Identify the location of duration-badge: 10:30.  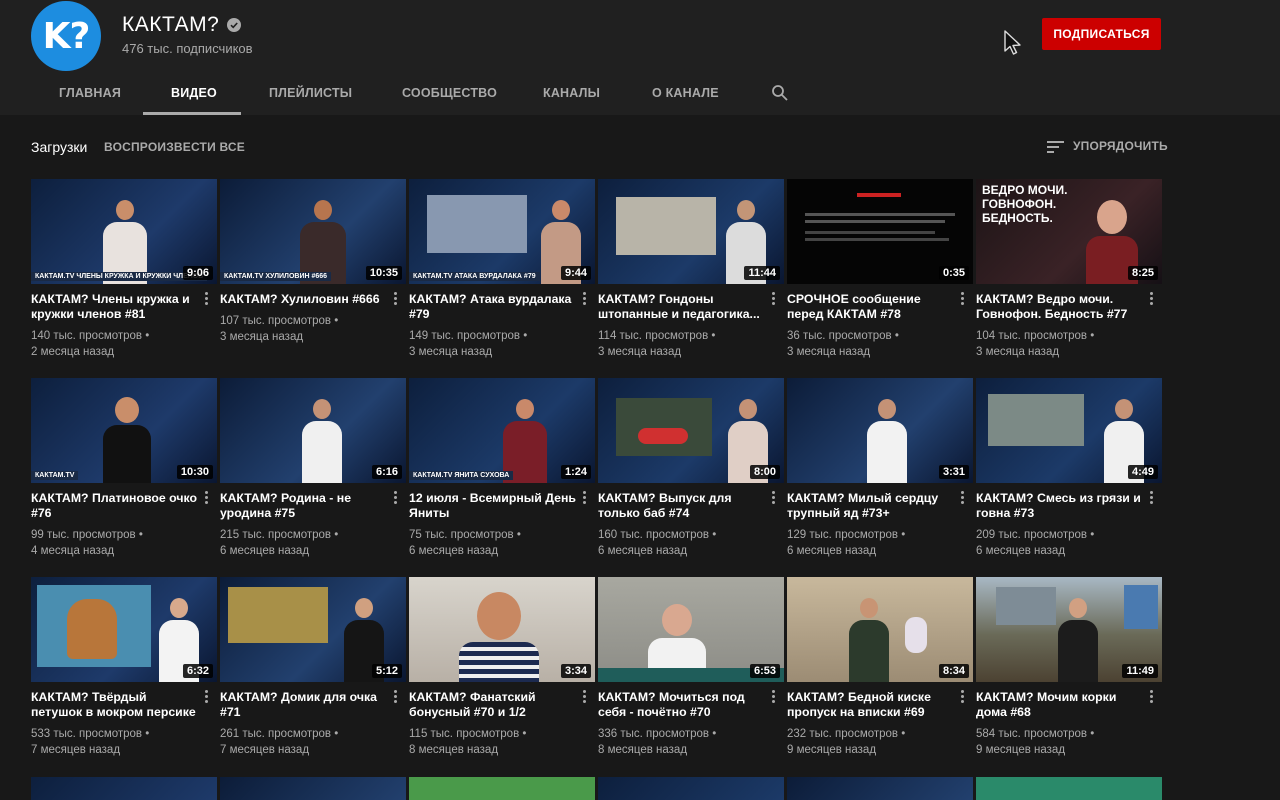
(194, 472).